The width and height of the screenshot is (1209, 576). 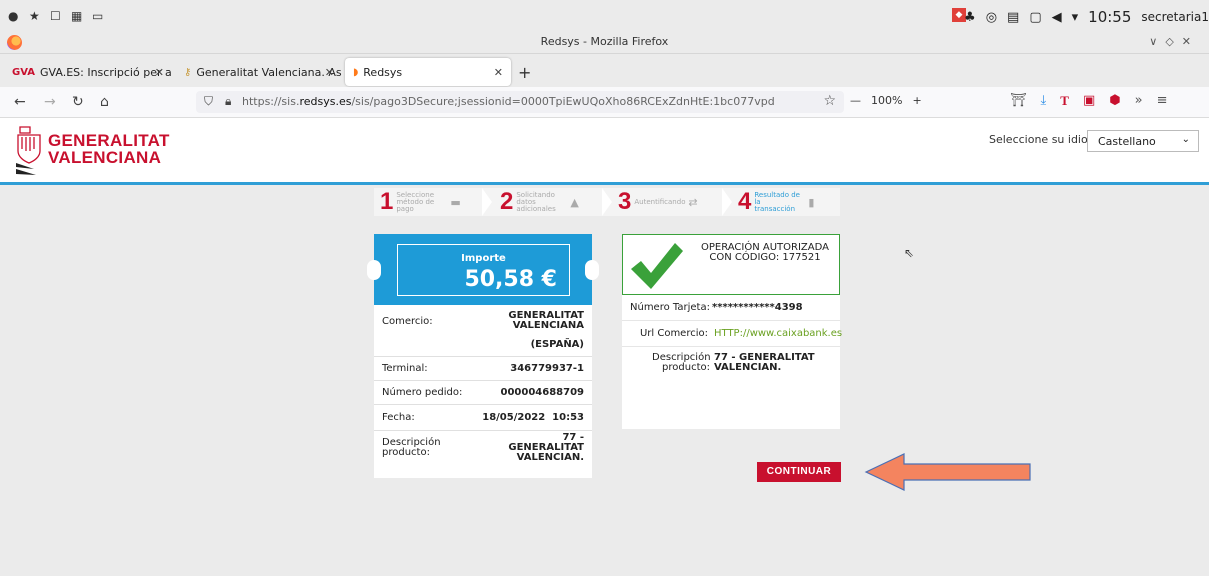 What do you see at coordinates (1185, 139) in the screenshot?
I see `chevron-down-icon: ⌄` at bounding box center [1185, 139].